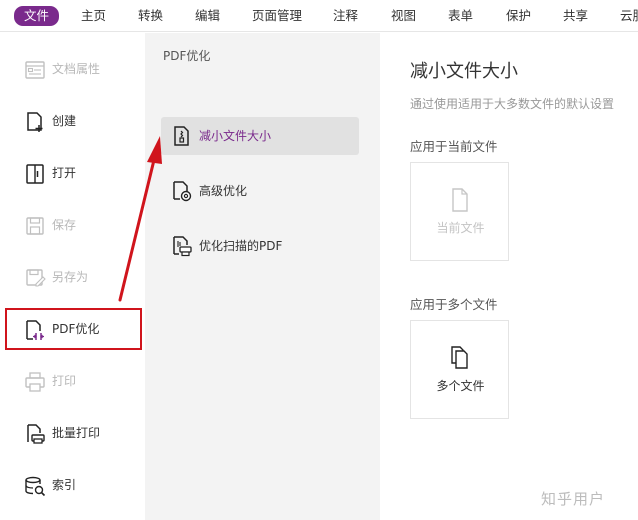  What do you see at coordinates (64, 485) in the screenshot?
I see `sidebar-item-label: 索引` at bounding box center [64, 485].